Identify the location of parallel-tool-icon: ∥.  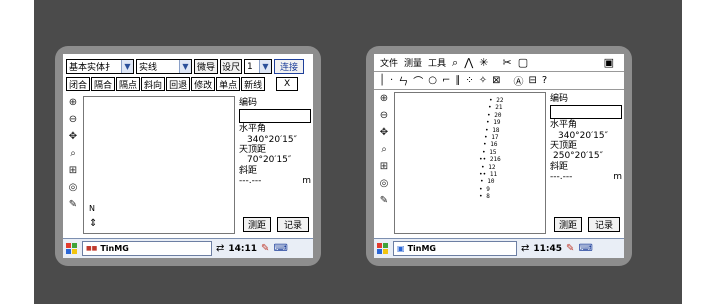
(457, 80).